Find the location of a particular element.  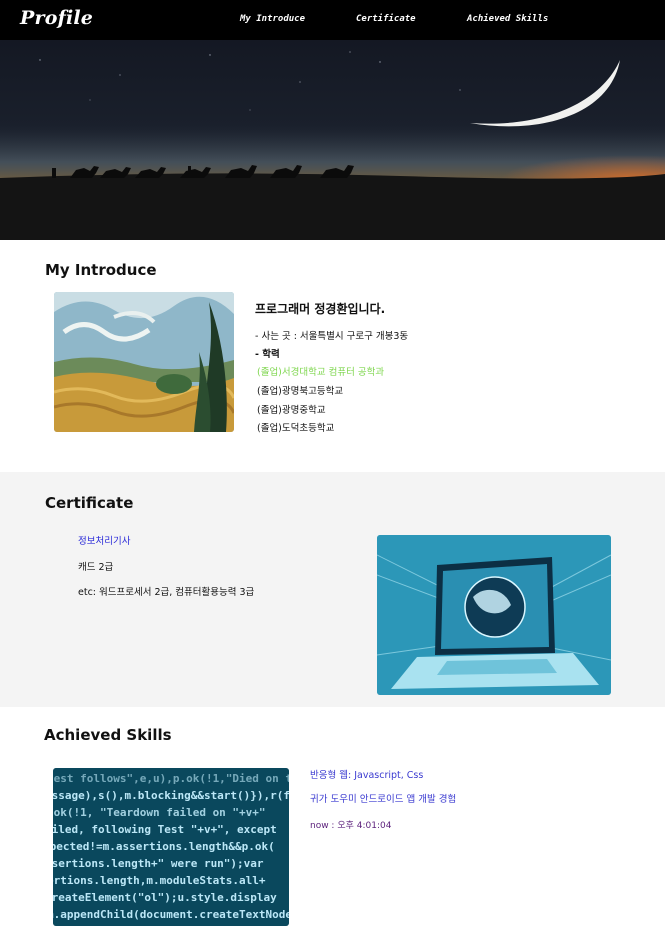

now-label: now : is located at coordinates (324, 826).